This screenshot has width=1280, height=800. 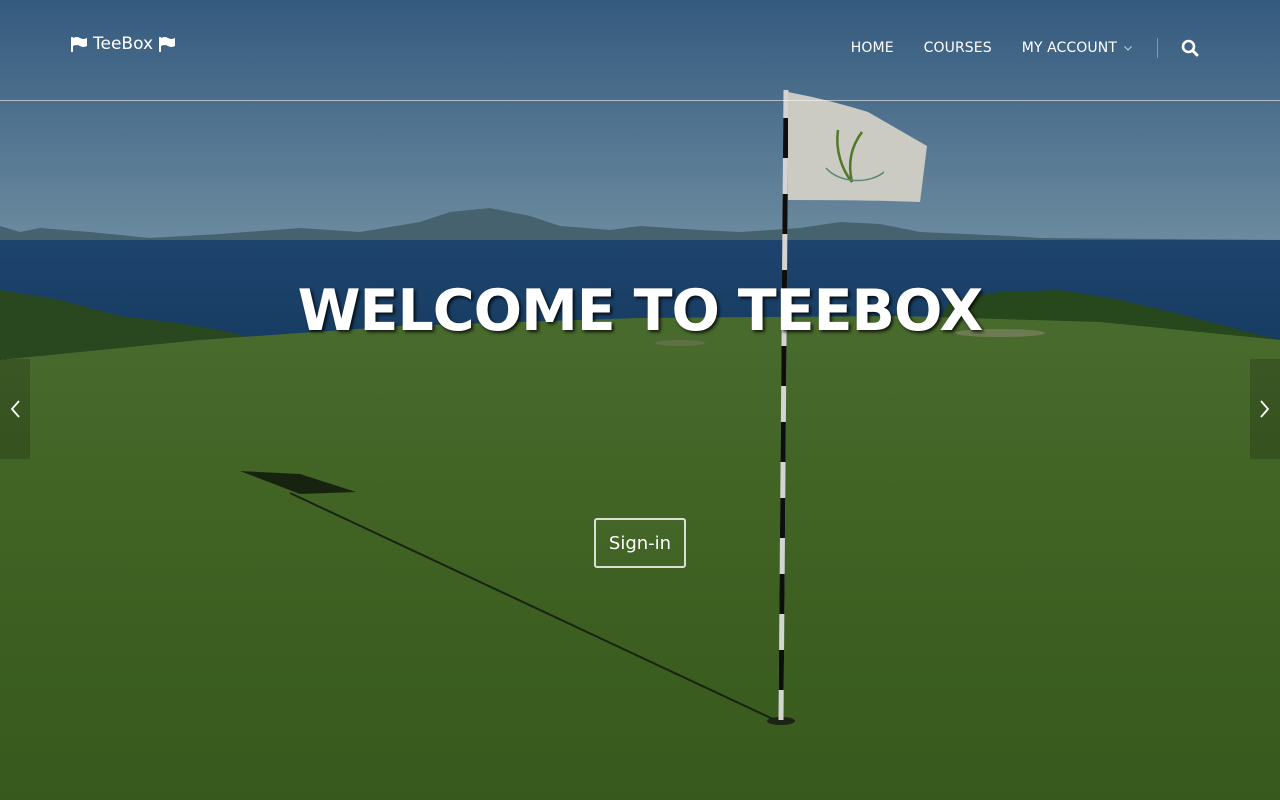 I want to click on nav-item-my-account: MY ACCOUNT, so click(x=1077, y=48).